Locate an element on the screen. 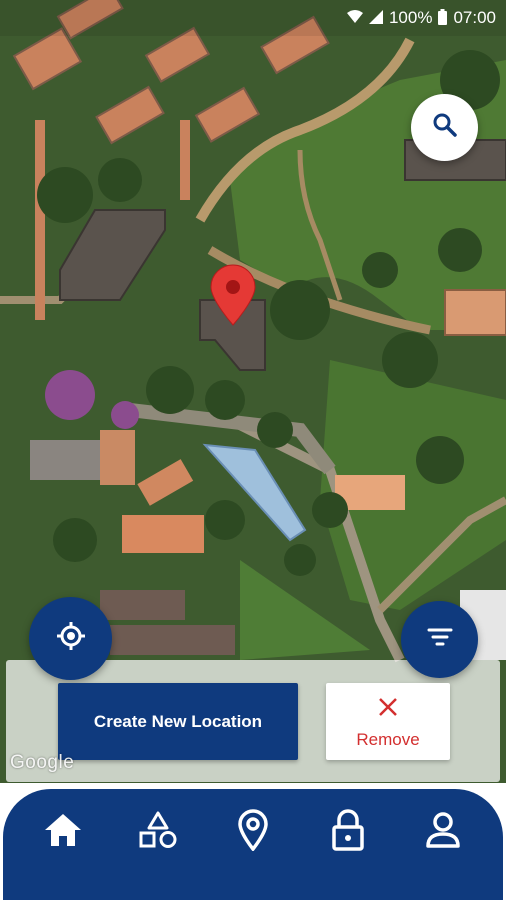 Image resolution: width=506 pixels, height=900 pixels. nav-home is located at coordinates (63, 833).